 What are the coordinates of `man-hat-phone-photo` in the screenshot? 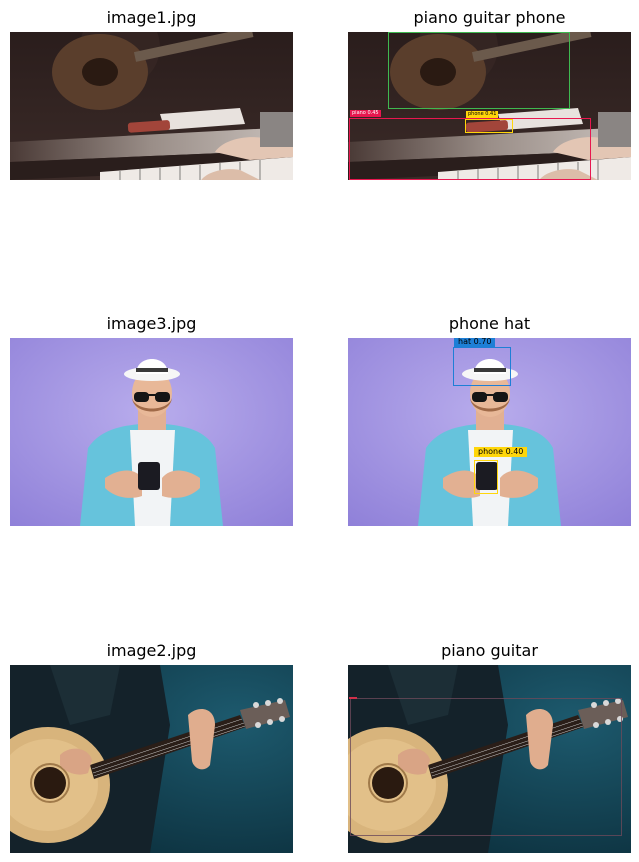 It's located at (151, 432).